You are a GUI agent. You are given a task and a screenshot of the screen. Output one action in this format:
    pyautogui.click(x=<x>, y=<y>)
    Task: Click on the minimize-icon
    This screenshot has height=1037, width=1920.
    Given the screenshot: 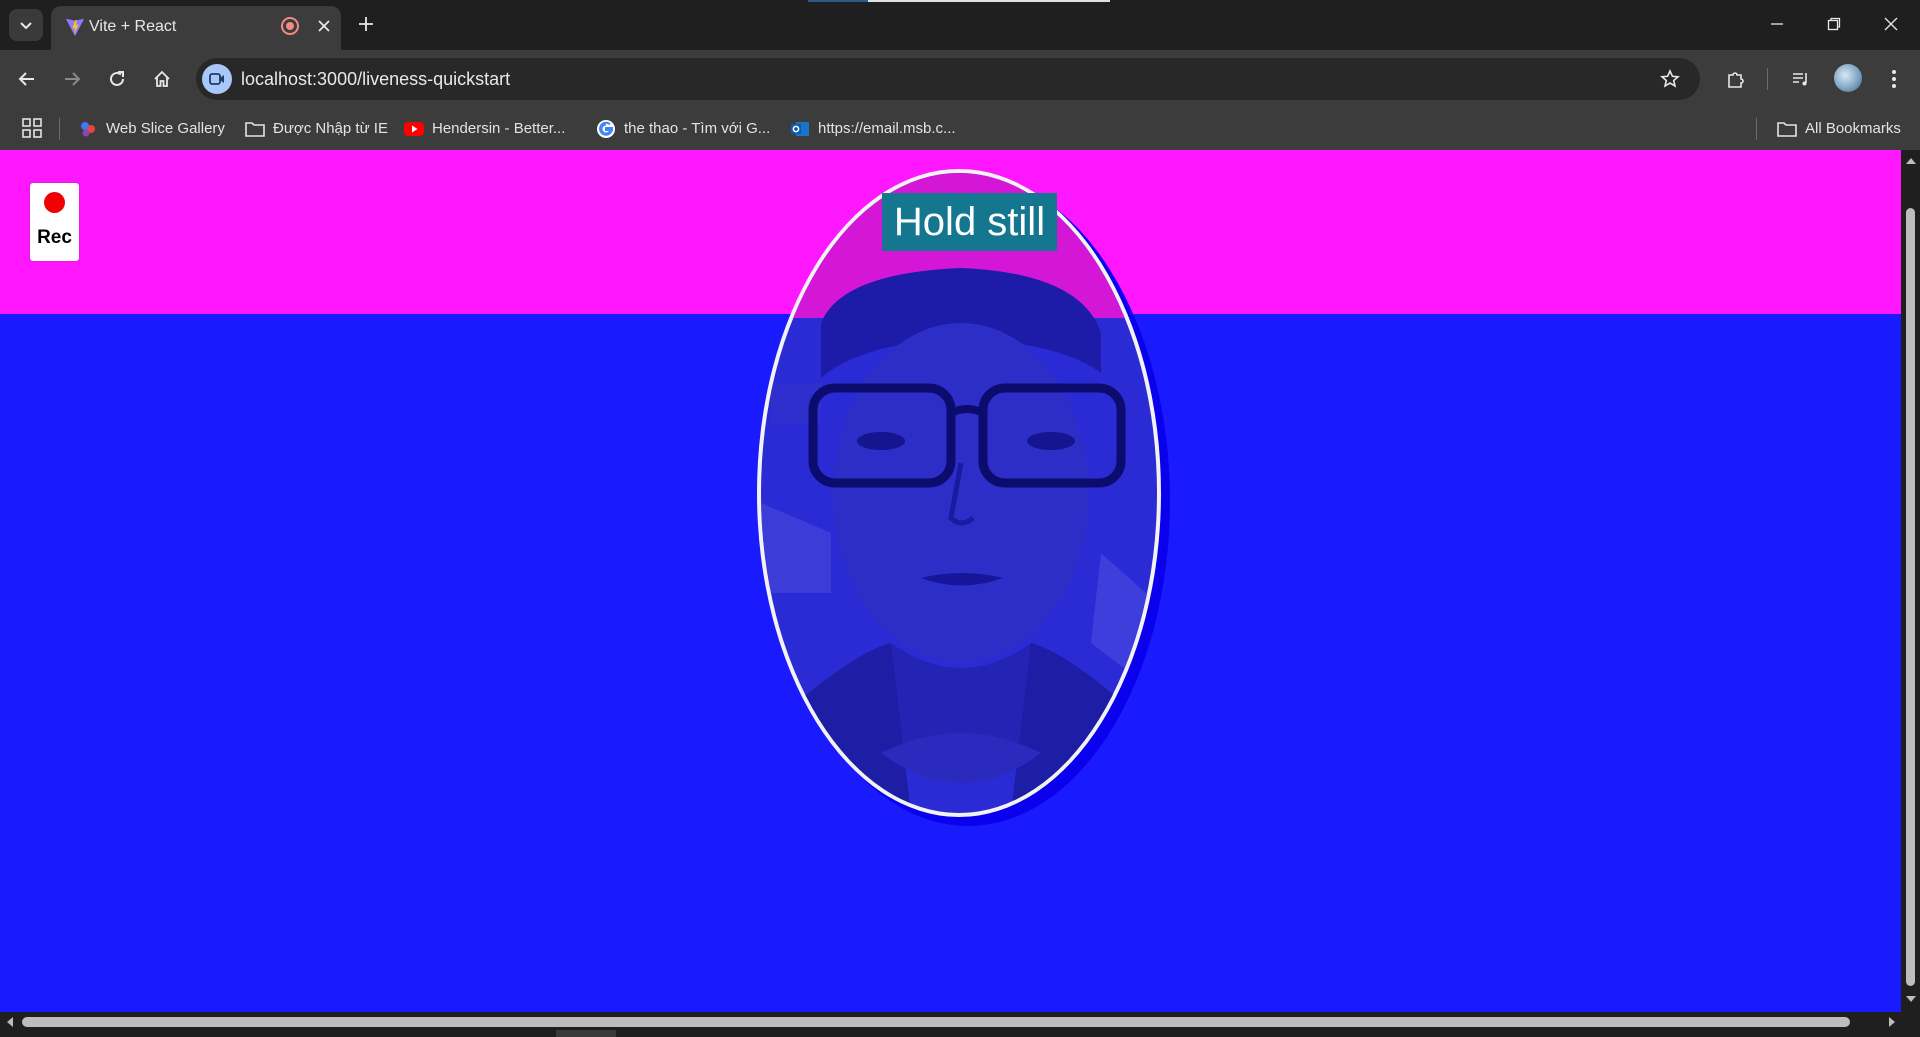 What is the action you would take?
    pyautogui.click(x=1777, y=24)
    